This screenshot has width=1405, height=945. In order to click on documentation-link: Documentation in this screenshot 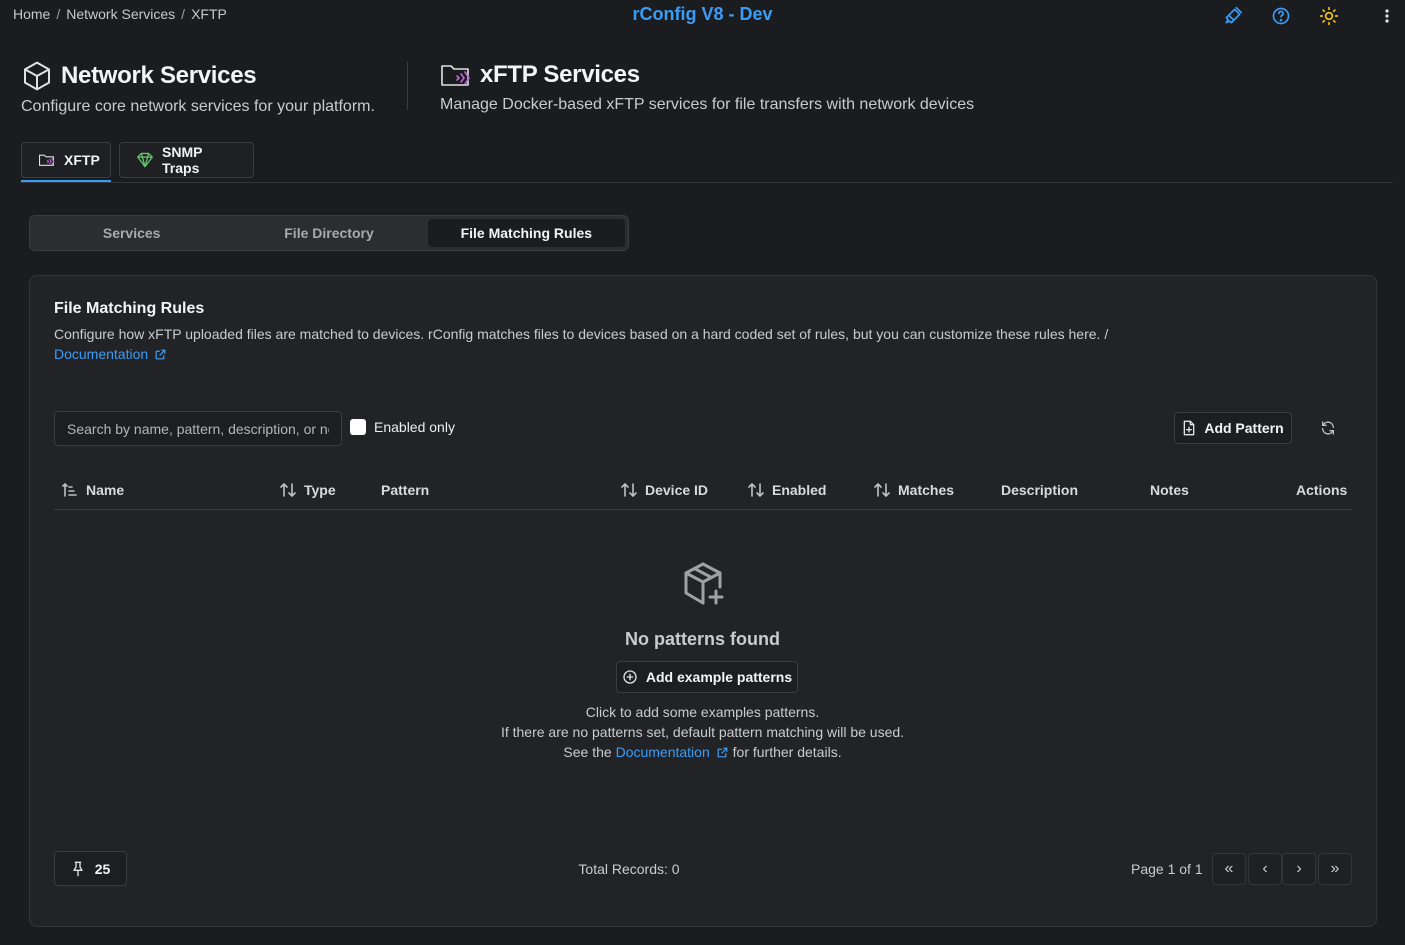, I will do `click(110, 354)`.